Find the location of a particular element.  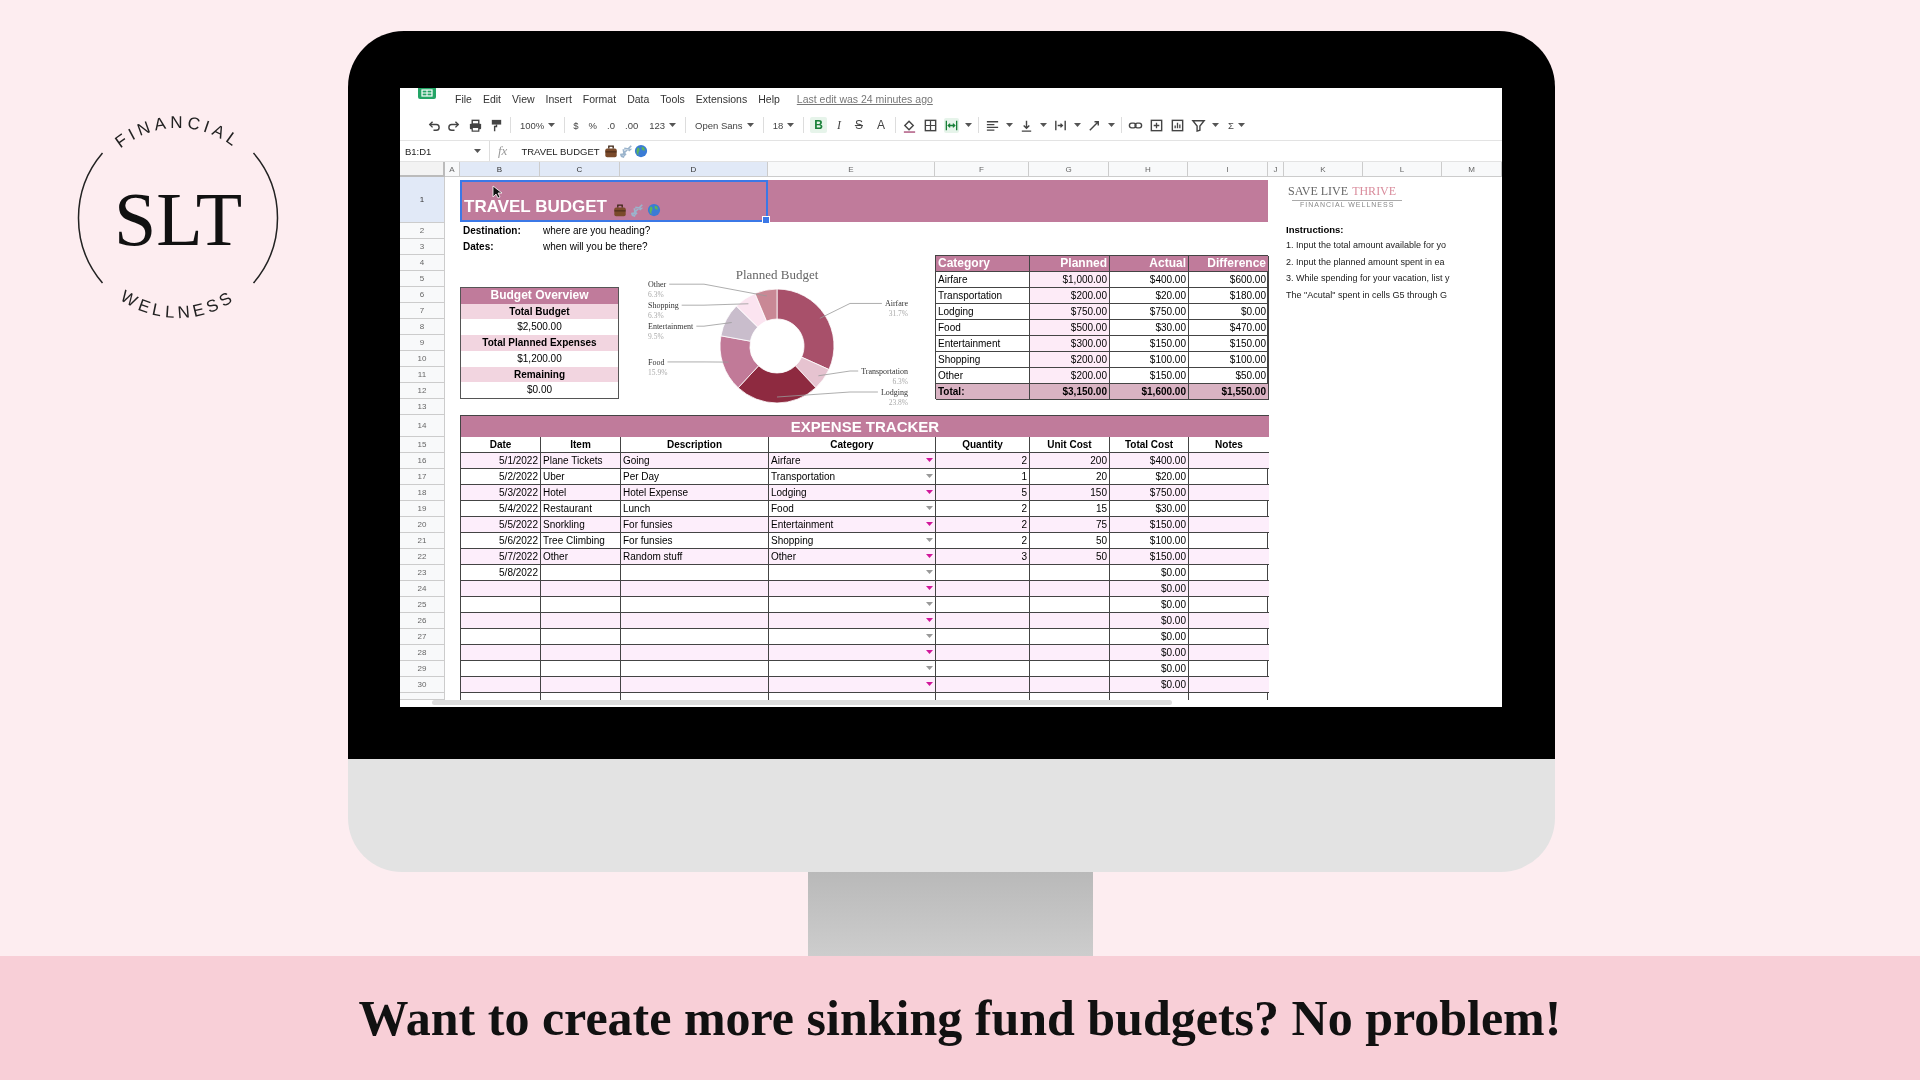

row-header: 30 is located at coordinates (422, 685).